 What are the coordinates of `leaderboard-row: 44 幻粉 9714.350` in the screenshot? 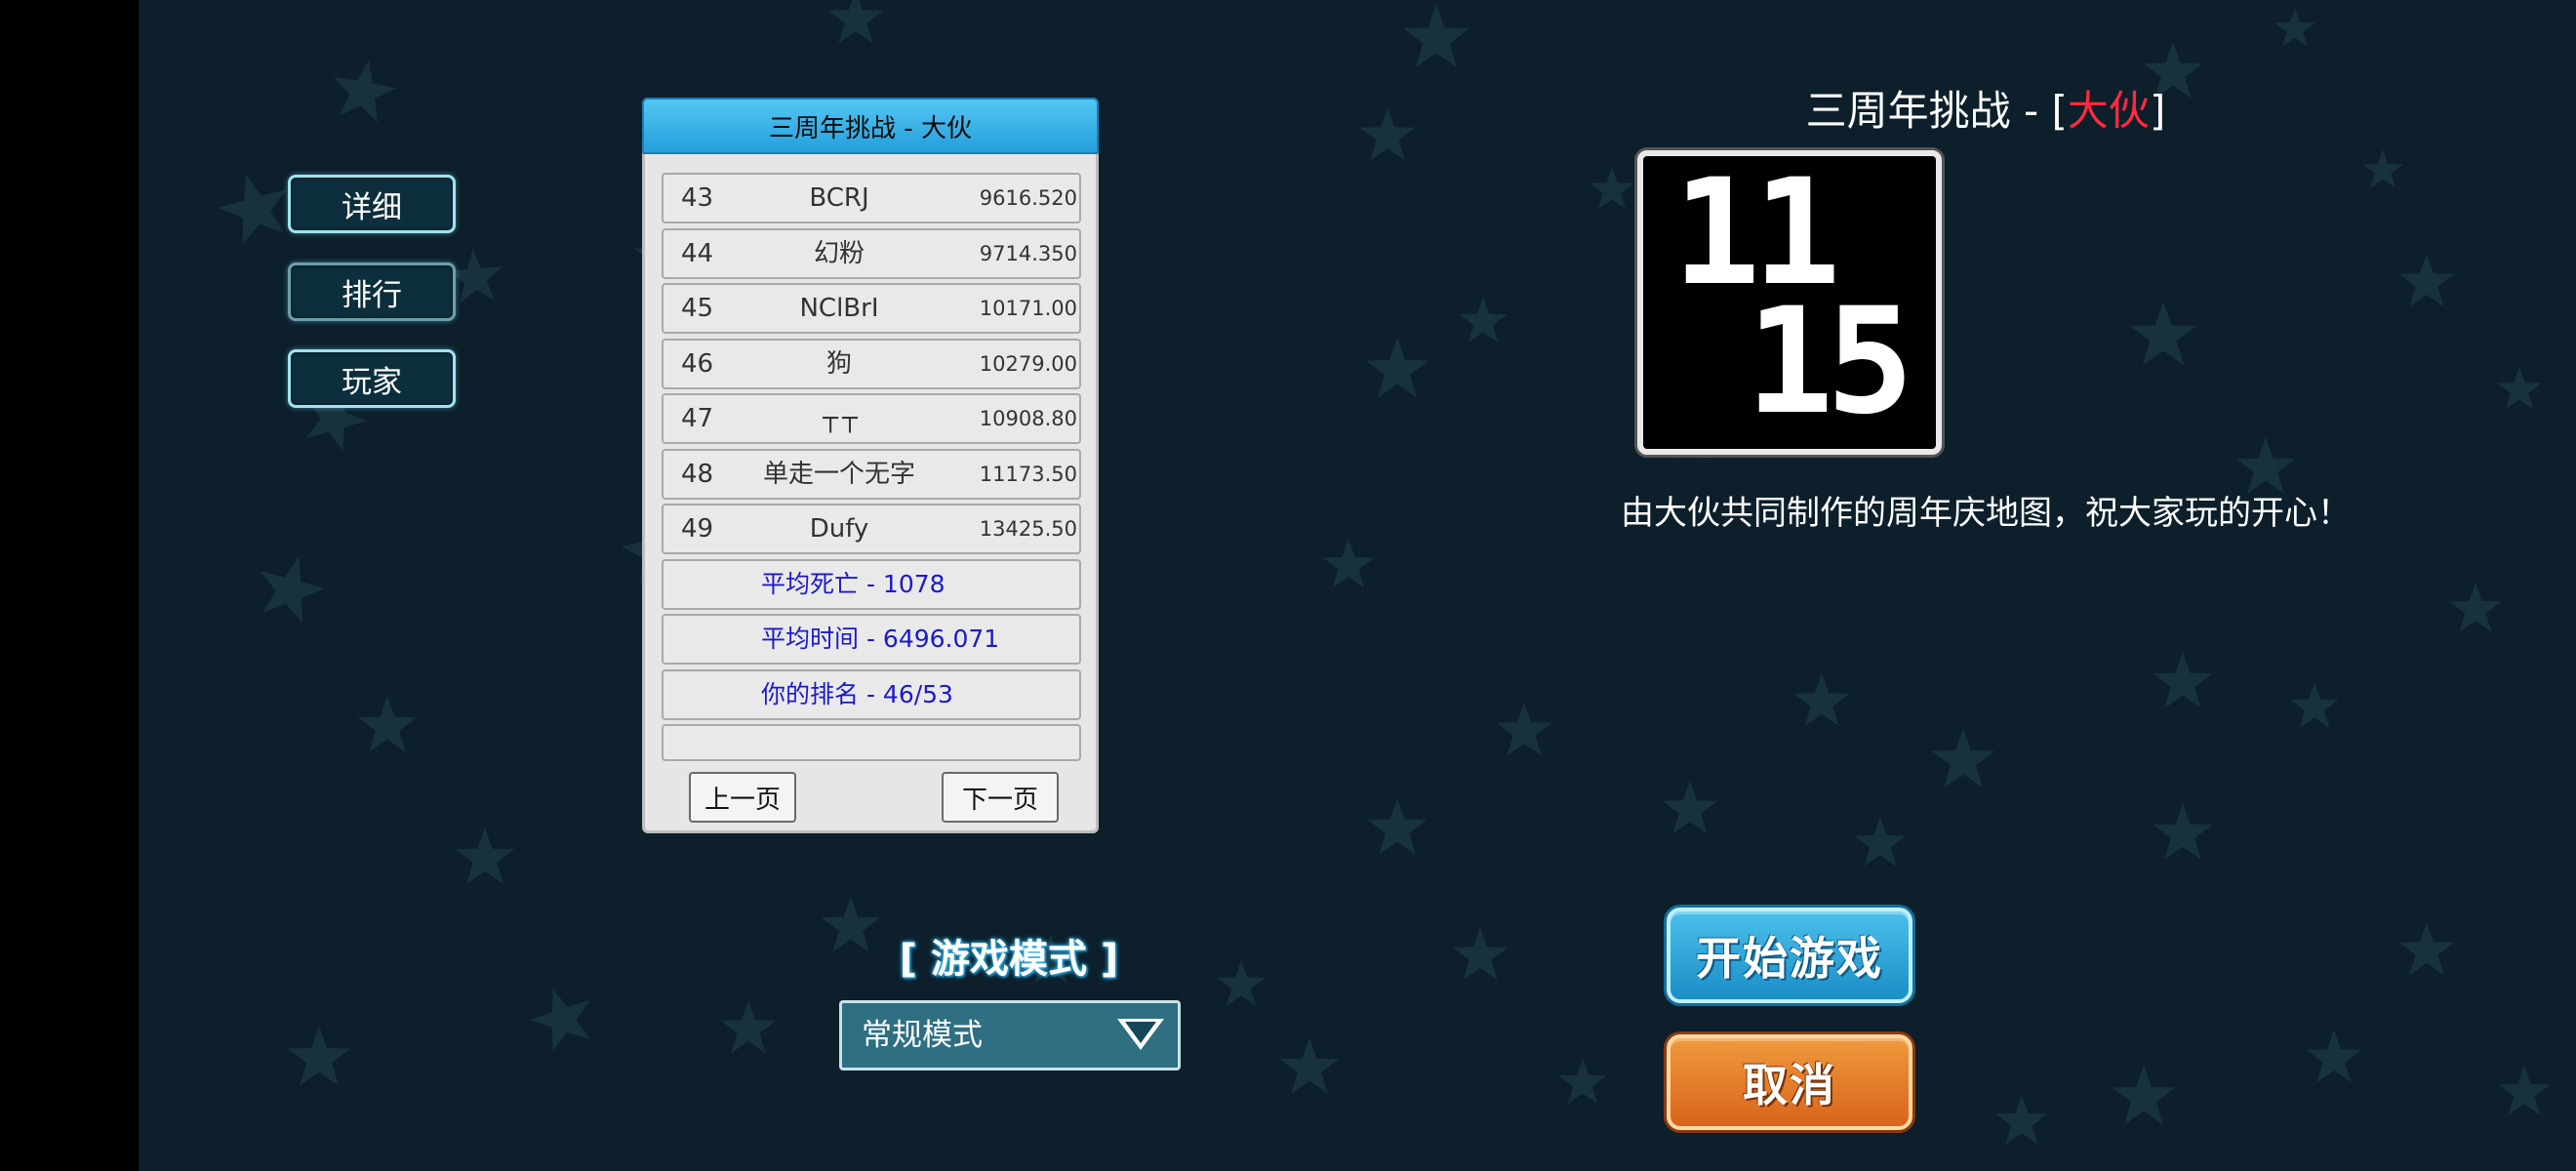 It's located at (871, 253).